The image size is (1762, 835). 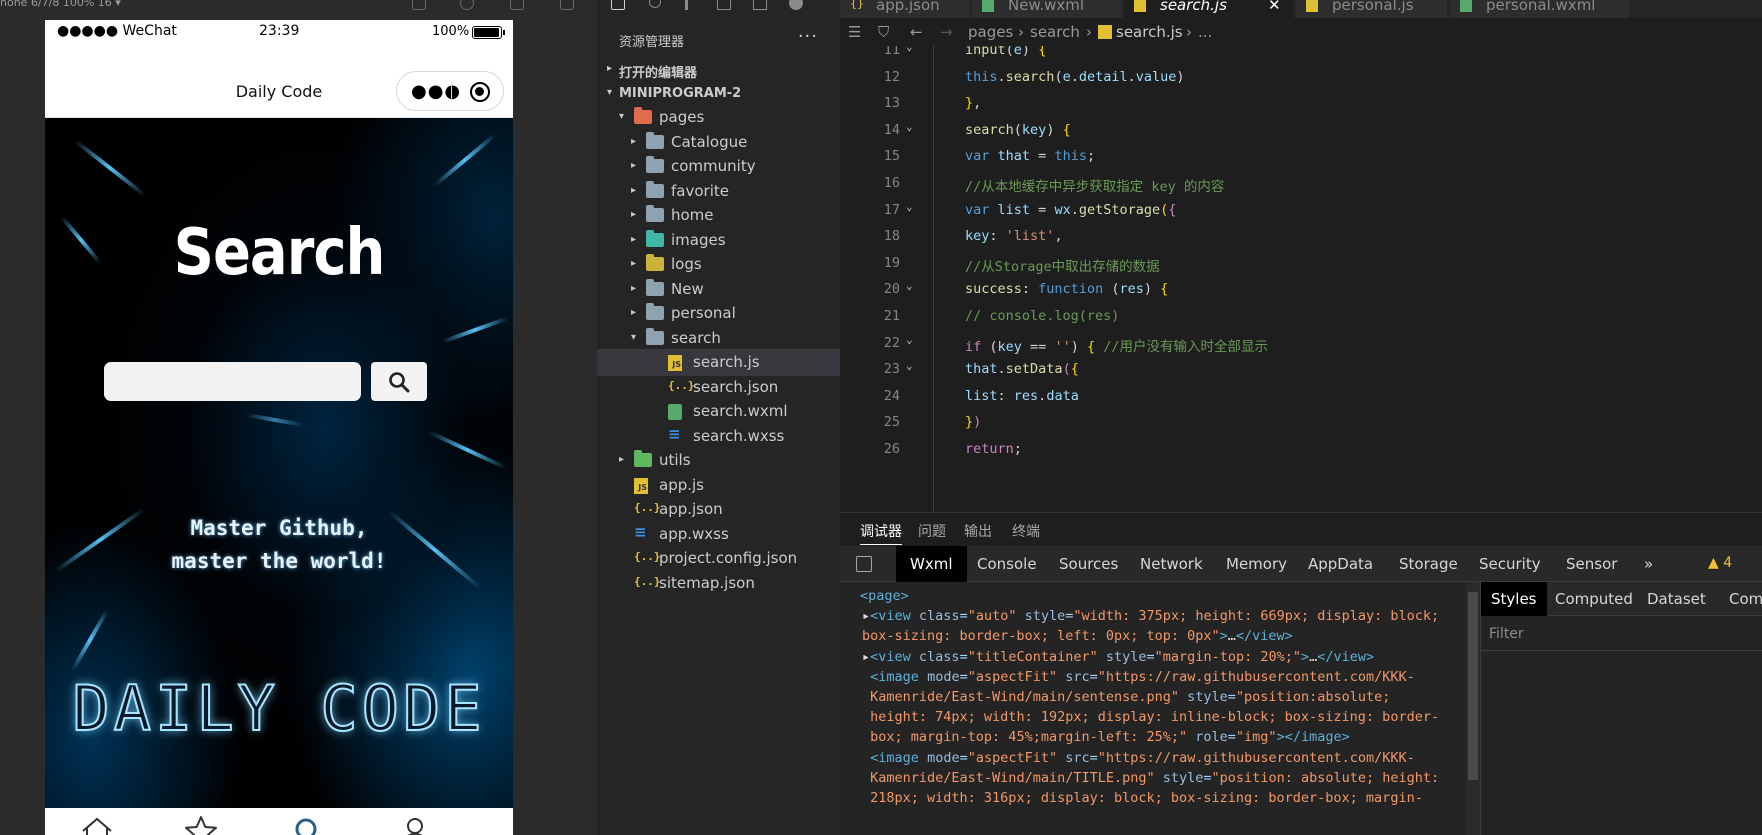 I want to click on tab-favorite, so click(x=203, y=824).